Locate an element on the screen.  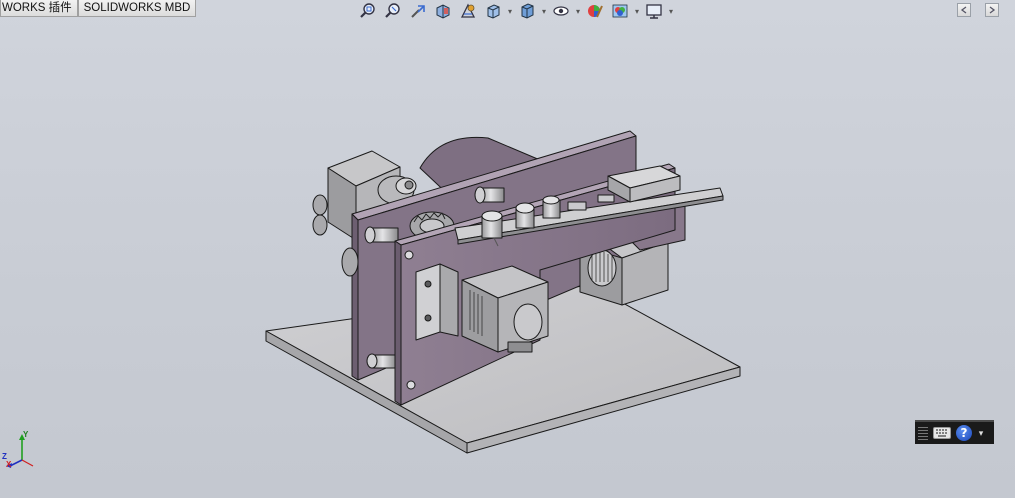
triad-x-label: X is located at coordinates (9, 464).